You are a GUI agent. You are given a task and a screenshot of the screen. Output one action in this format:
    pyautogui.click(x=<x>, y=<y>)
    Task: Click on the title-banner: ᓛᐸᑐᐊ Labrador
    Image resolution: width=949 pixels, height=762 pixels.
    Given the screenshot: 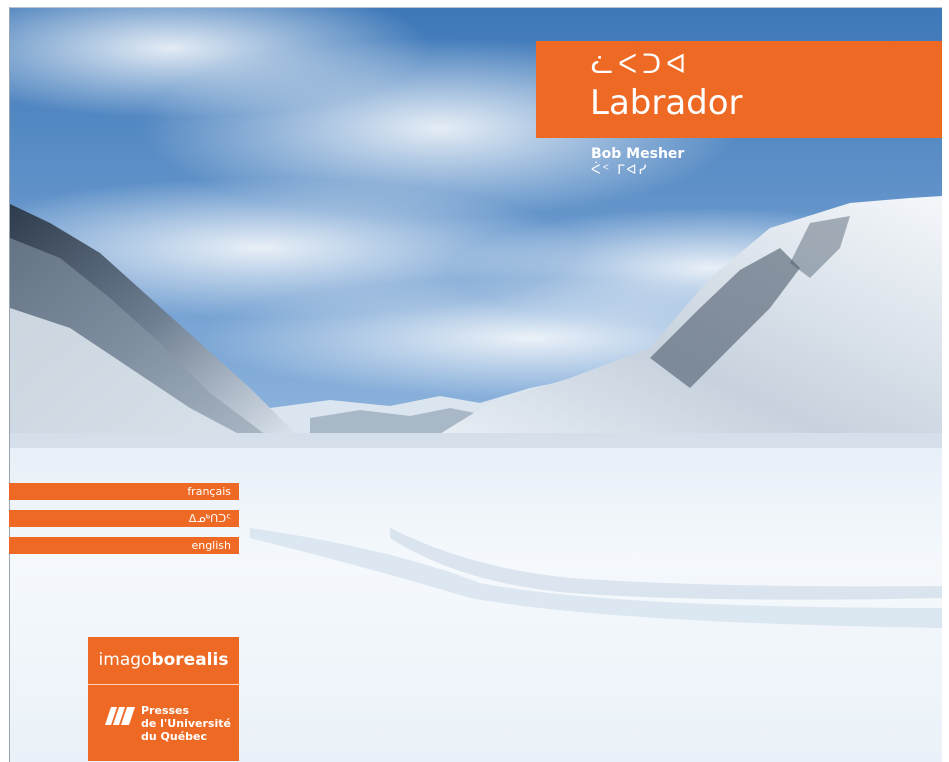 What is the action you would take?
    pyautogui.click(x=739, y=89)
    